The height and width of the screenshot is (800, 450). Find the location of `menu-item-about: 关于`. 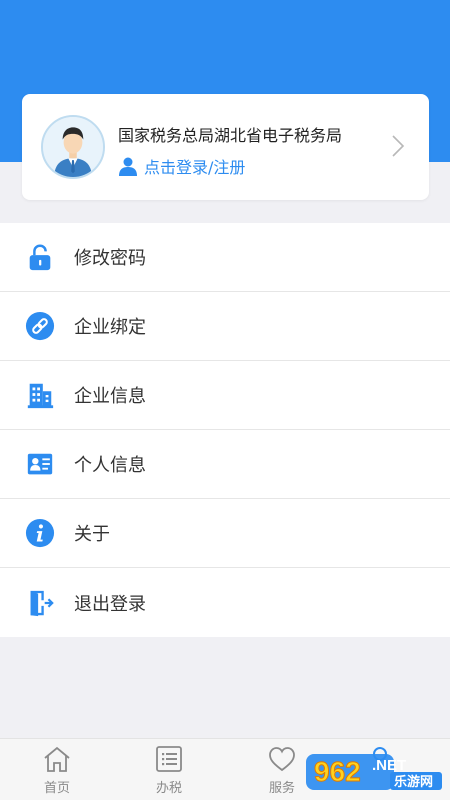

menu-item-about: 关于 is located at coordinates (225, 533).